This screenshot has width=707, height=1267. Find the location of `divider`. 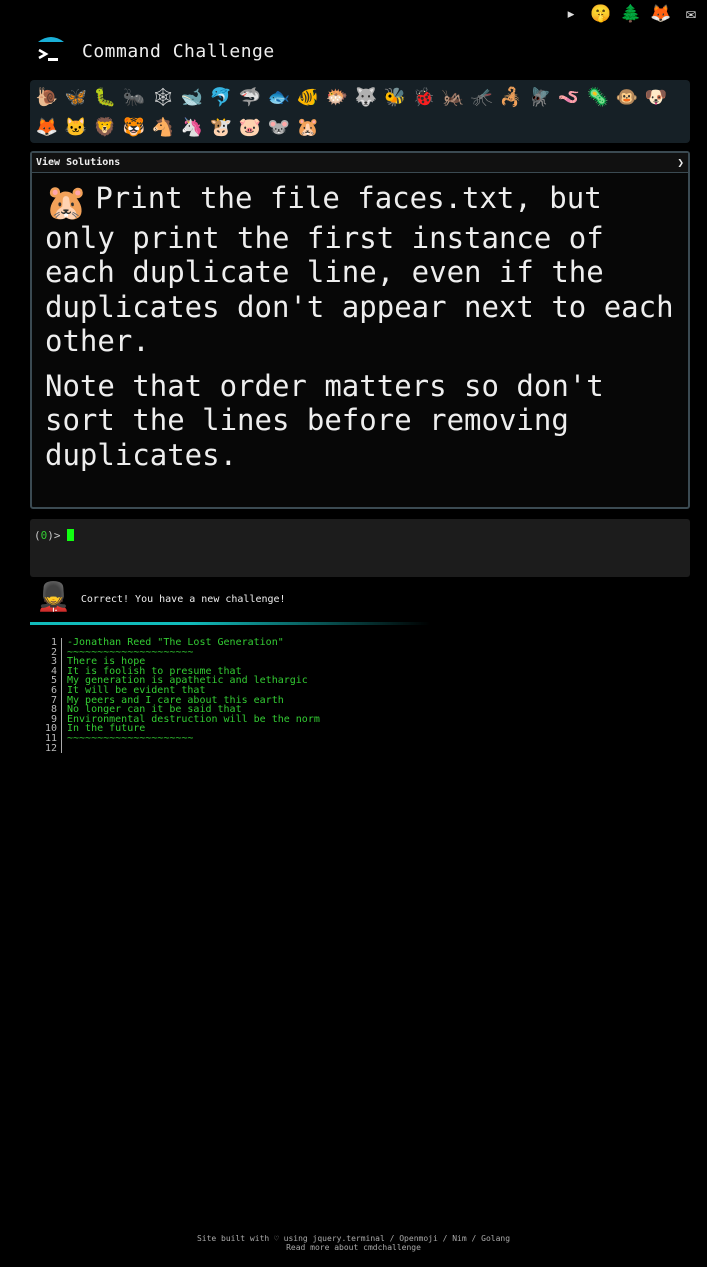

divider is located at coordinates (230, 623).